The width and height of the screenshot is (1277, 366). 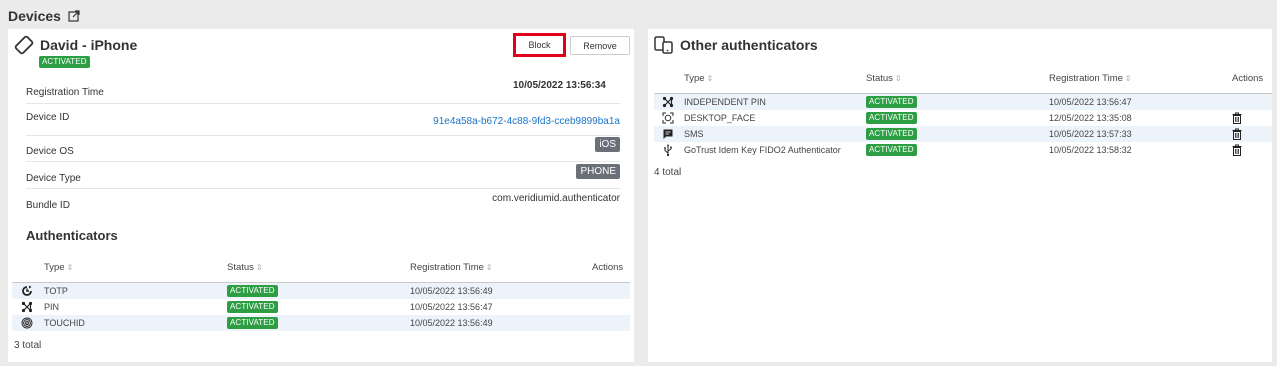 What do you see at coordinates (321, 307) in the screenshot?
I see `table-row: PIN ACTIVATED 10/05/2022 13:56:47` at bounding box center [321, 307].